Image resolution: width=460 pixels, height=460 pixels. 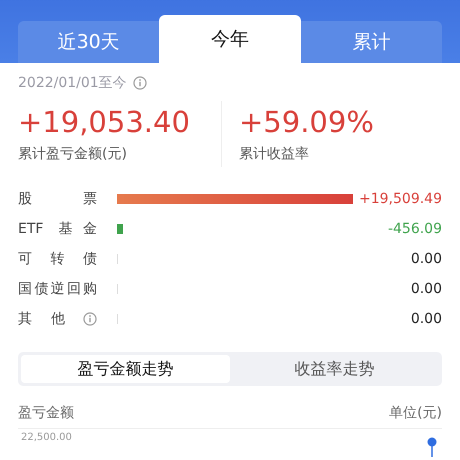 What do you see at coordinates (306, 122) in the screenshot?
I see `summary-value: +59.09%` at bounding box center [306, 122].